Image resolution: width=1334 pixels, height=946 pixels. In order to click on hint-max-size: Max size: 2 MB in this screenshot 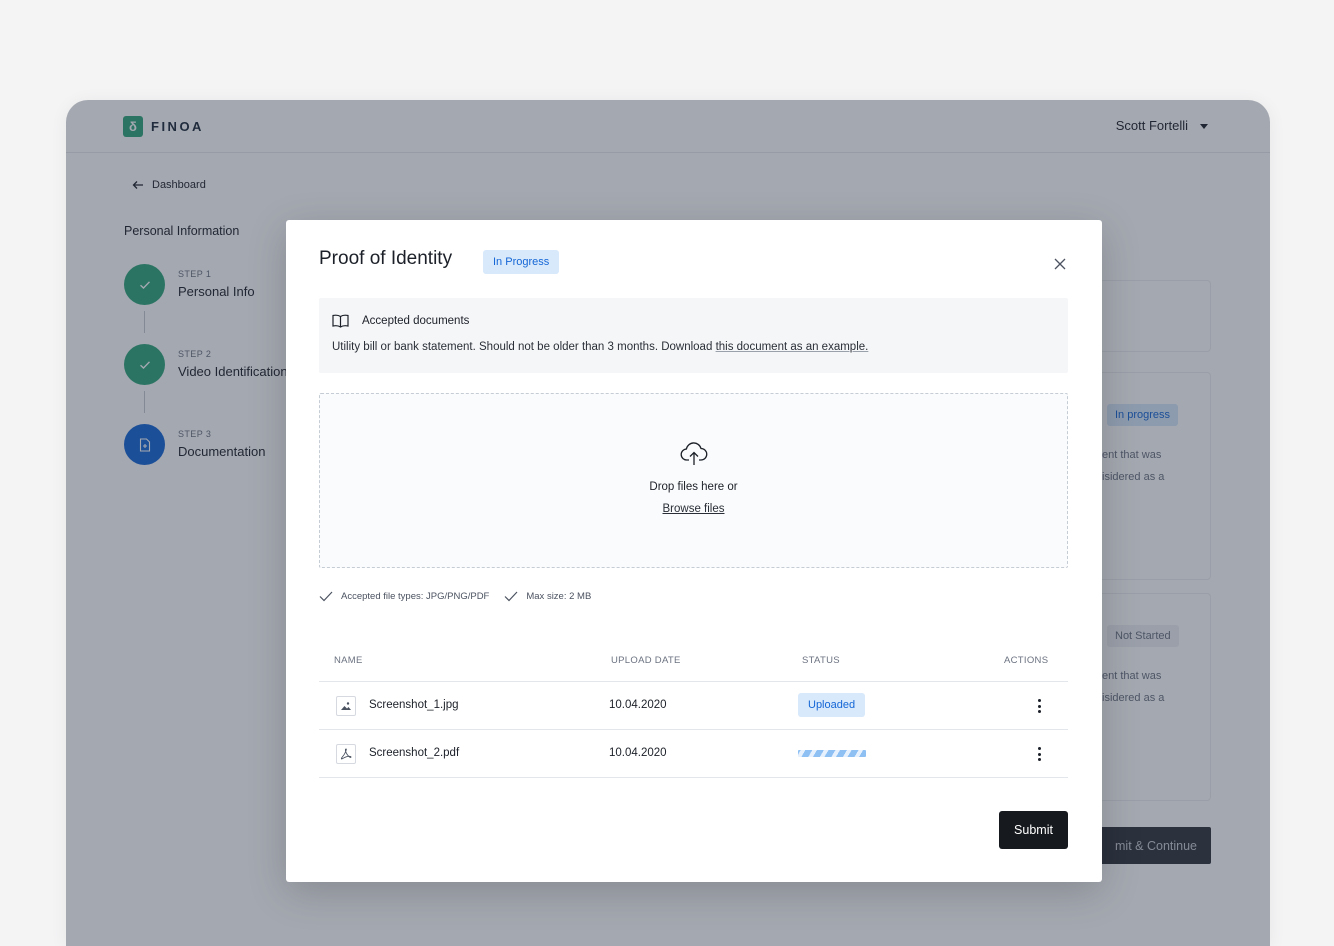, I will do `click(547, 596)`.